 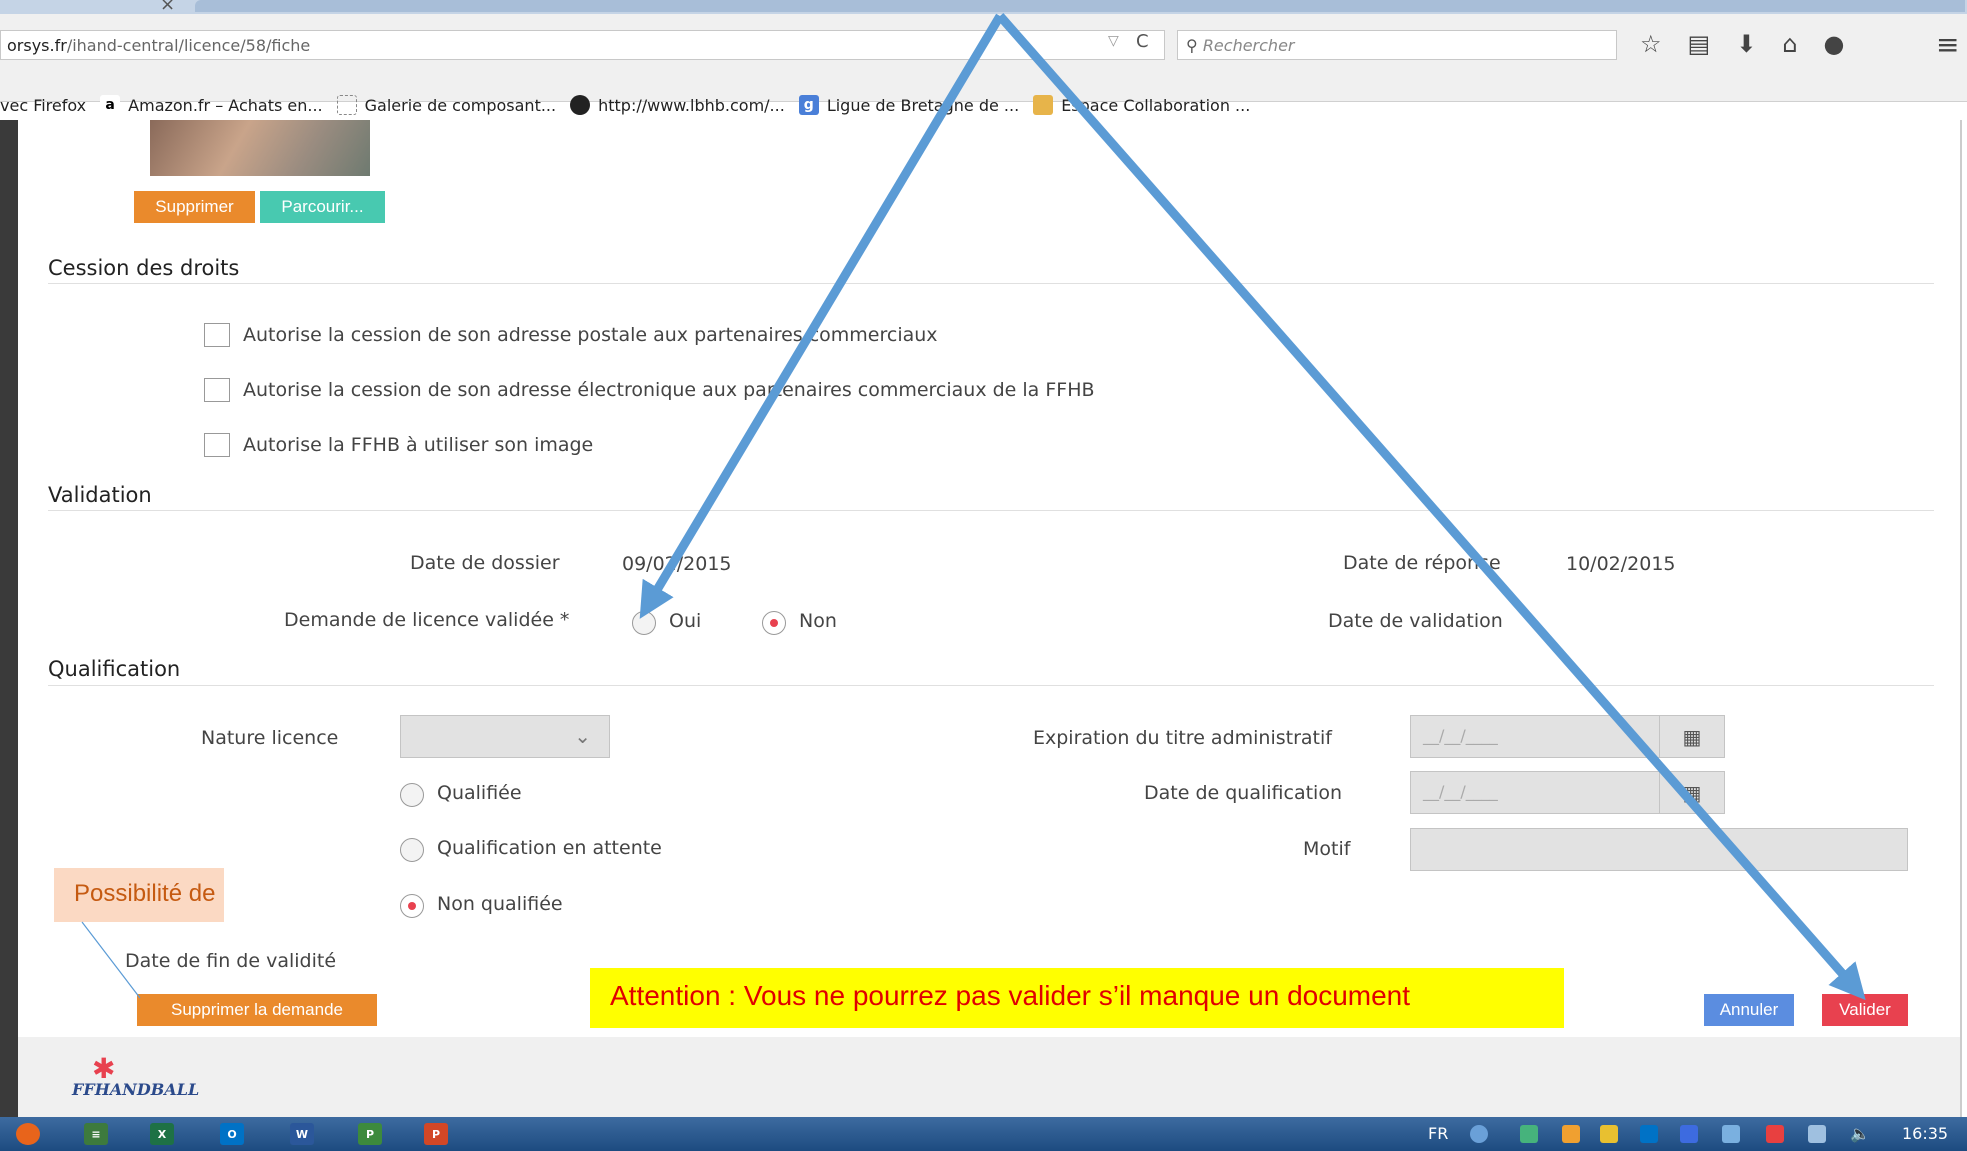 I want to click on expiration-date-input: __/__/____, so click(x=1535, y=736).